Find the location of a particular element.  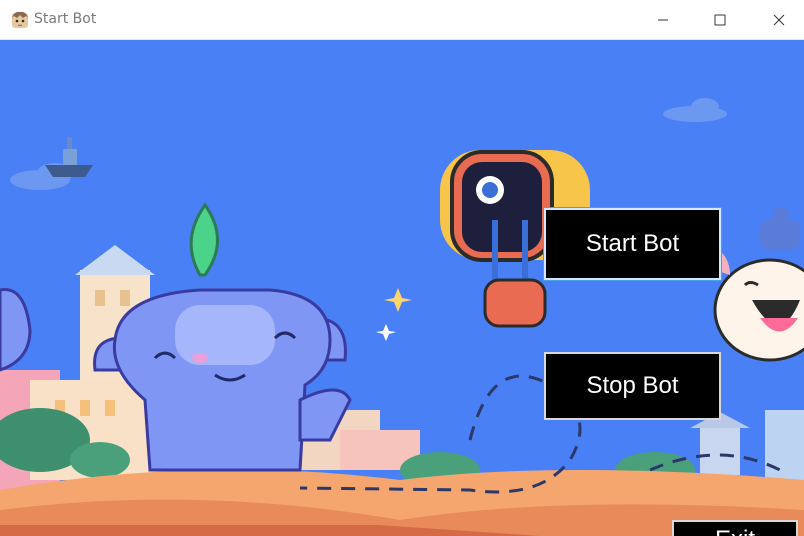

window-title: Start Bot is located at coordinates (65, 19).